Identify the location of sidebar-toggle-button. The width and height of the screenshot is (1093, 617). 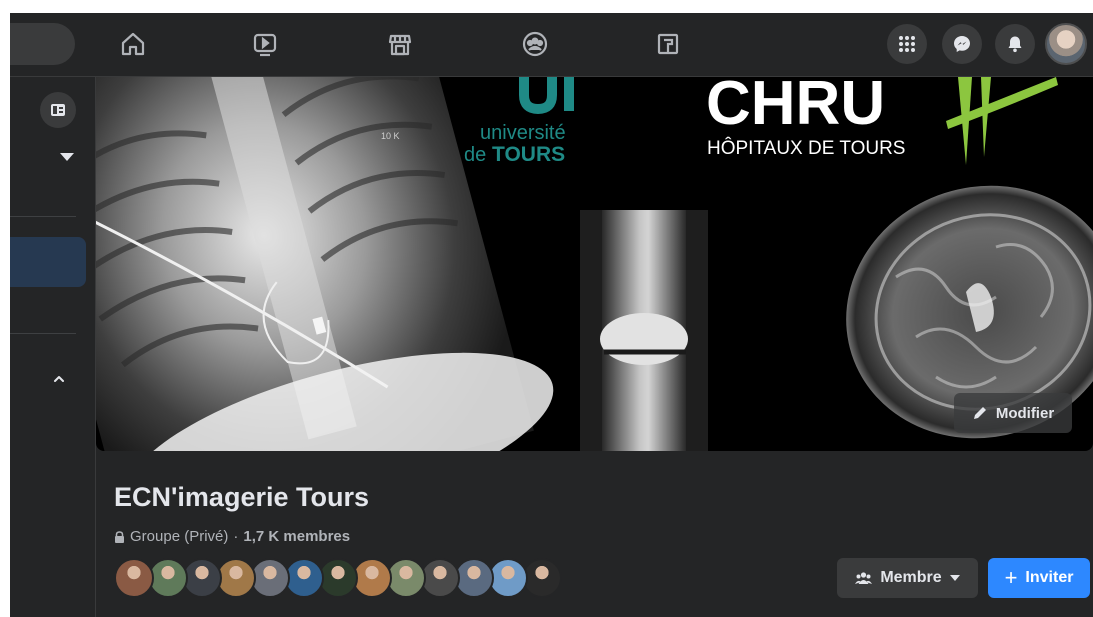
(58, 110).